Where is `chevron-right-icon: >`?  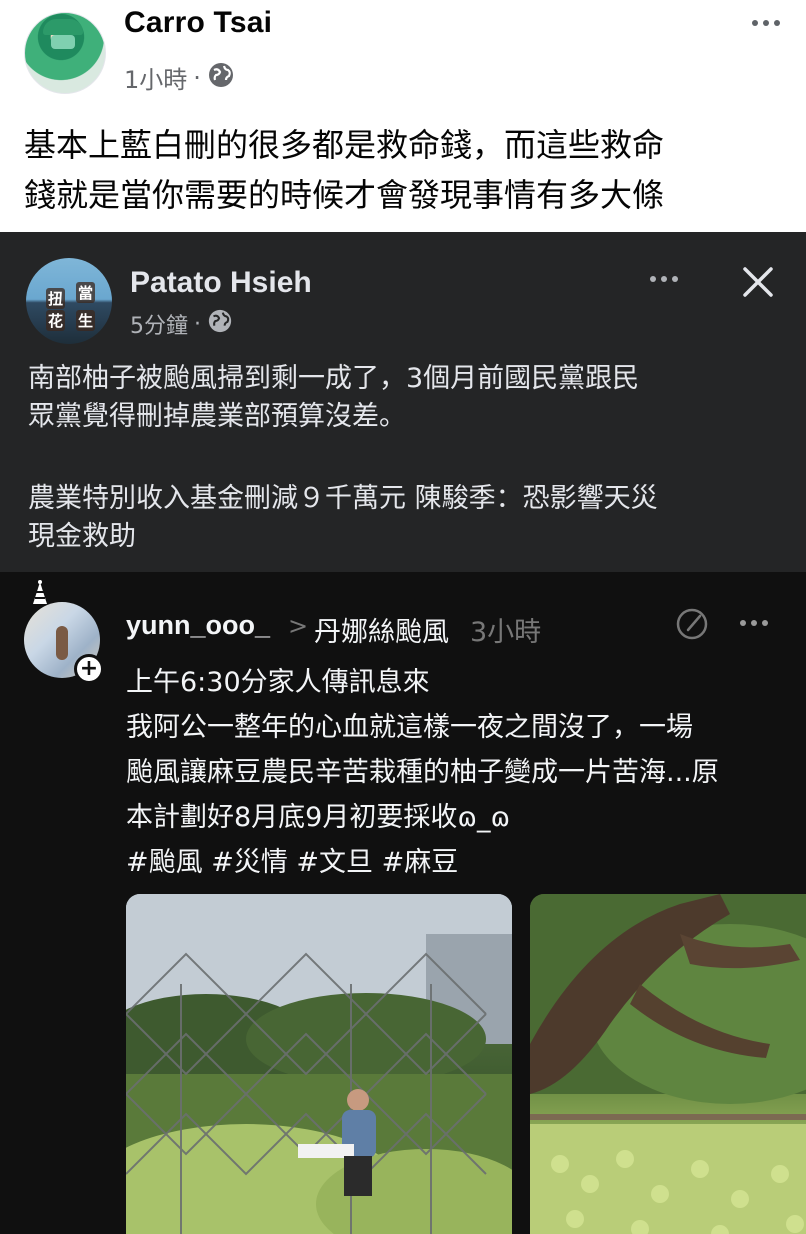 chevron-right-icon: > is located at coordinates (298, 626).